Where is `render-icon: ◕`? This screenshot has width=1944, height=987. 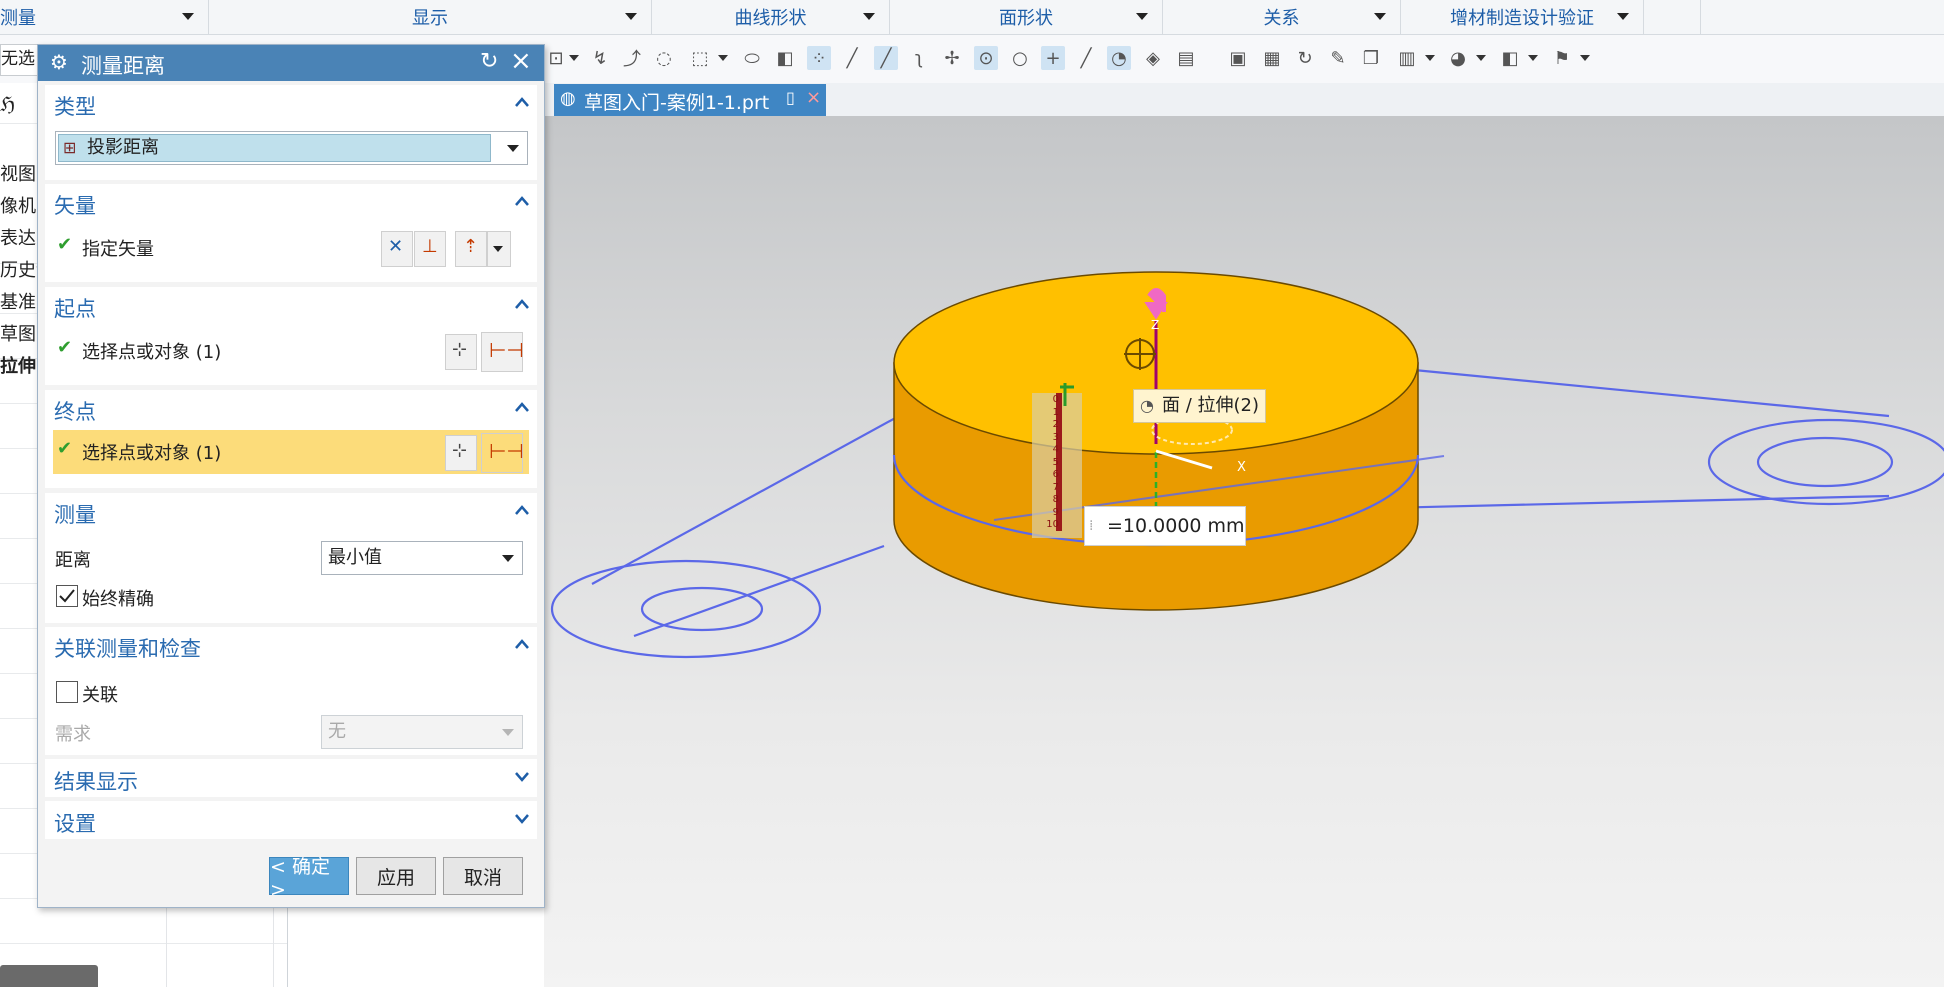
render-icon: ◕ is located at coordinates (1458, 58).